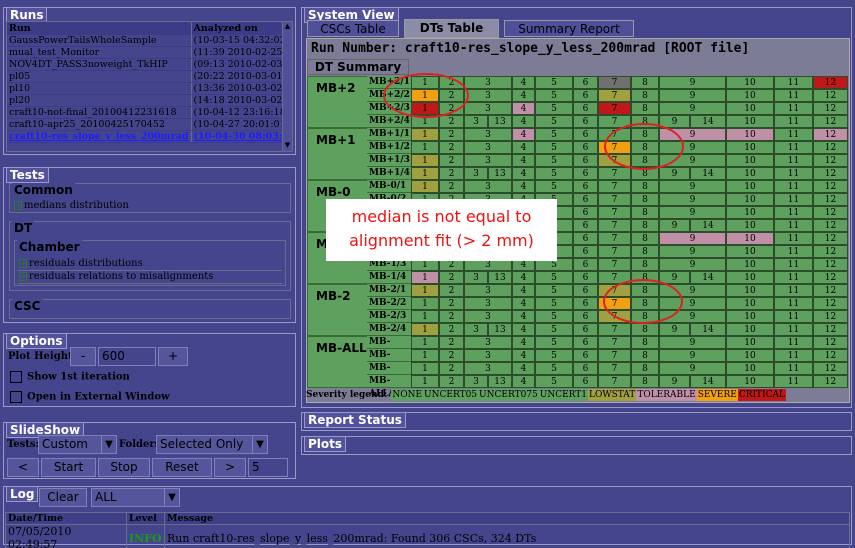  Describe the element at coordinates (389, 134) in the screenshot. I see `station-label: MB+1/1` at that location.